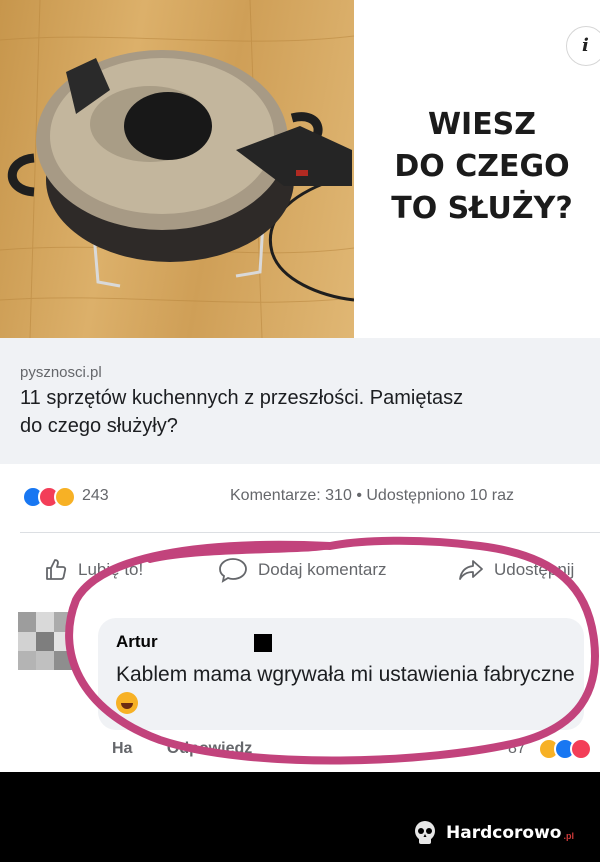 Image resolution: width=600 pixels, height=862 pixels. Describe the element at coordinates (554, 749) in the screenshot. I see `comment-reactions: 87` at that location.